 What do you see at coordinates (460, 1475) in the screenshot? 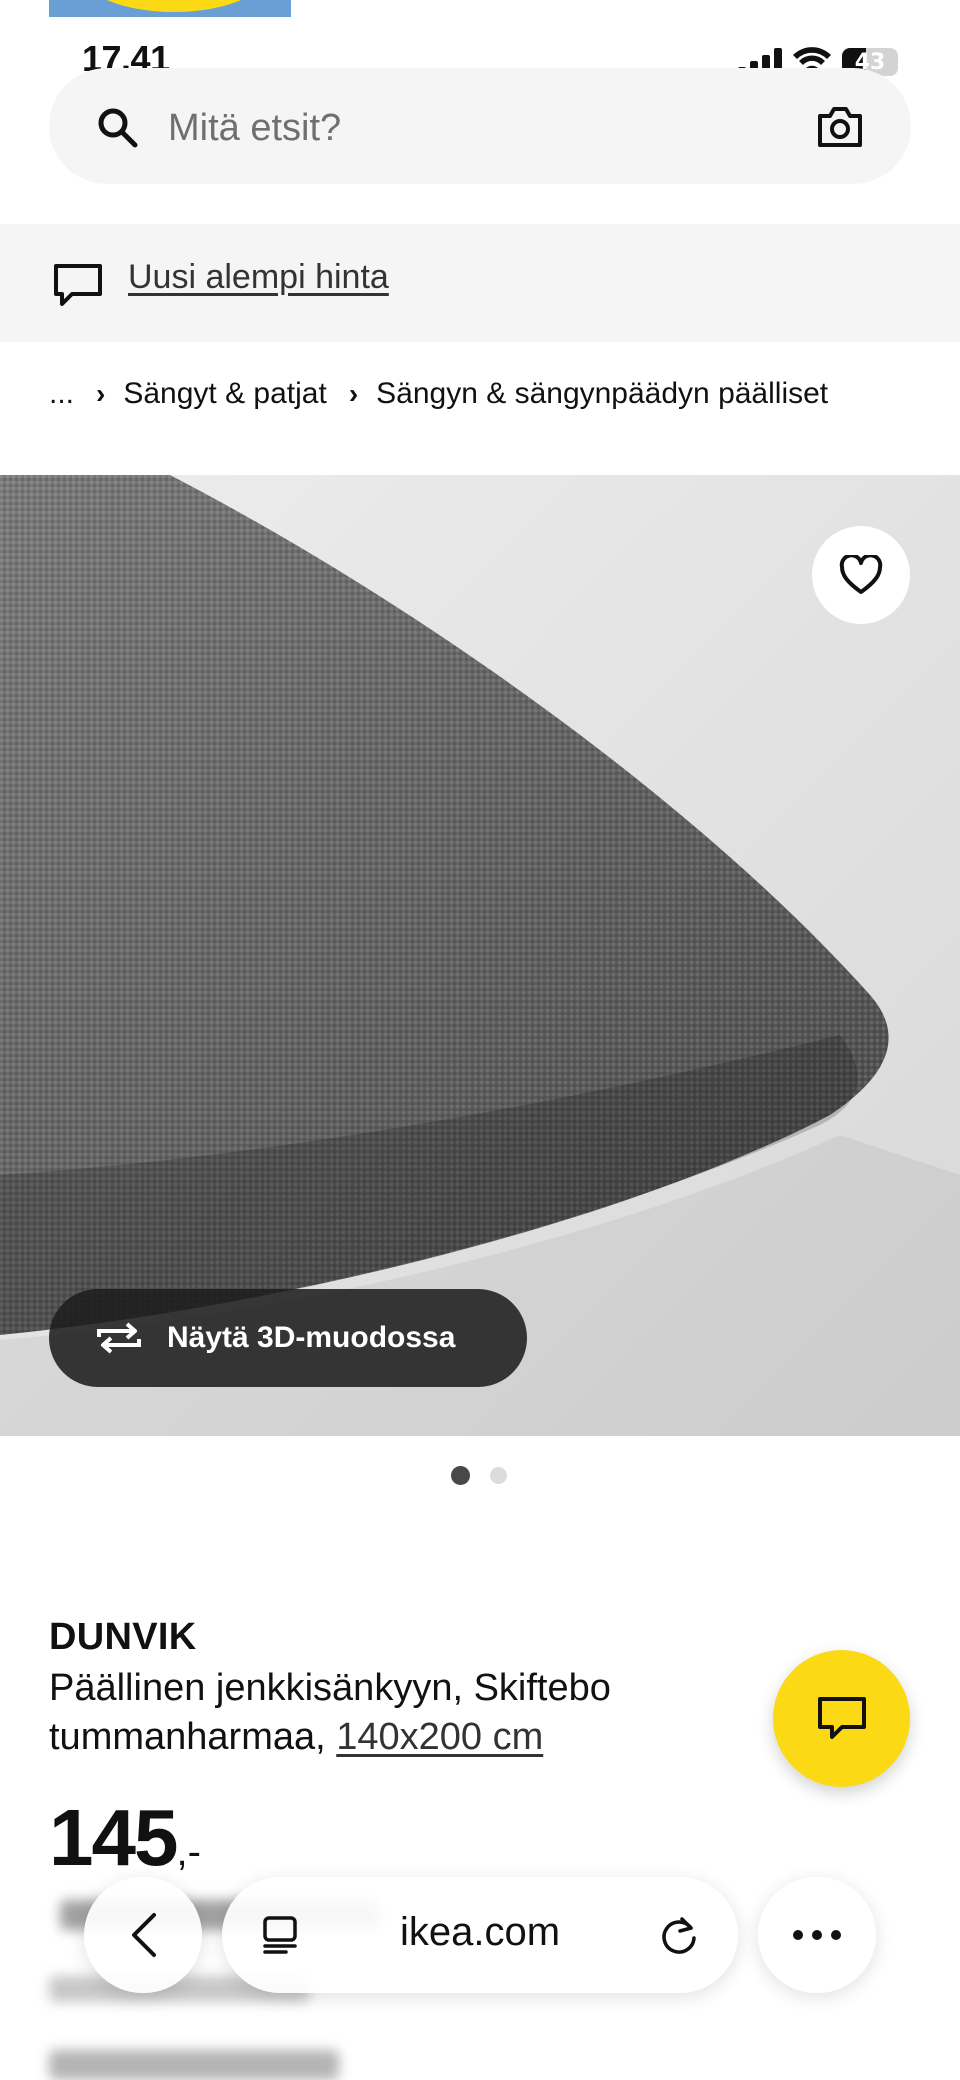
I see `carousel-dot-active` at bounding box center [460, 1475].